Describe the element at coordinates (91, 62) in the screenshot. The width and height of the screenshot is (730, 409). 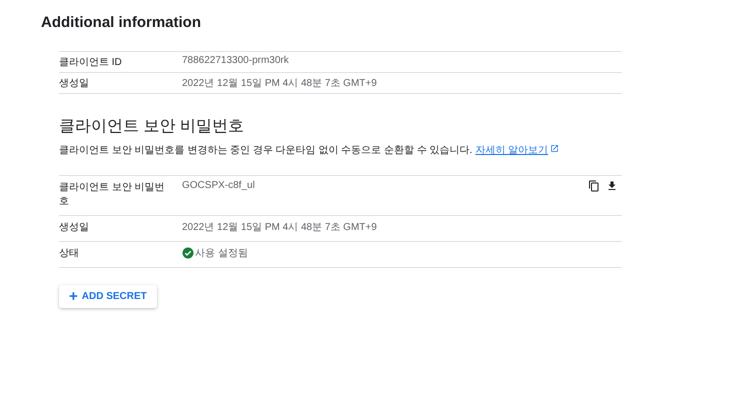
I see `field-label: 클라이언트 ID` at that location.